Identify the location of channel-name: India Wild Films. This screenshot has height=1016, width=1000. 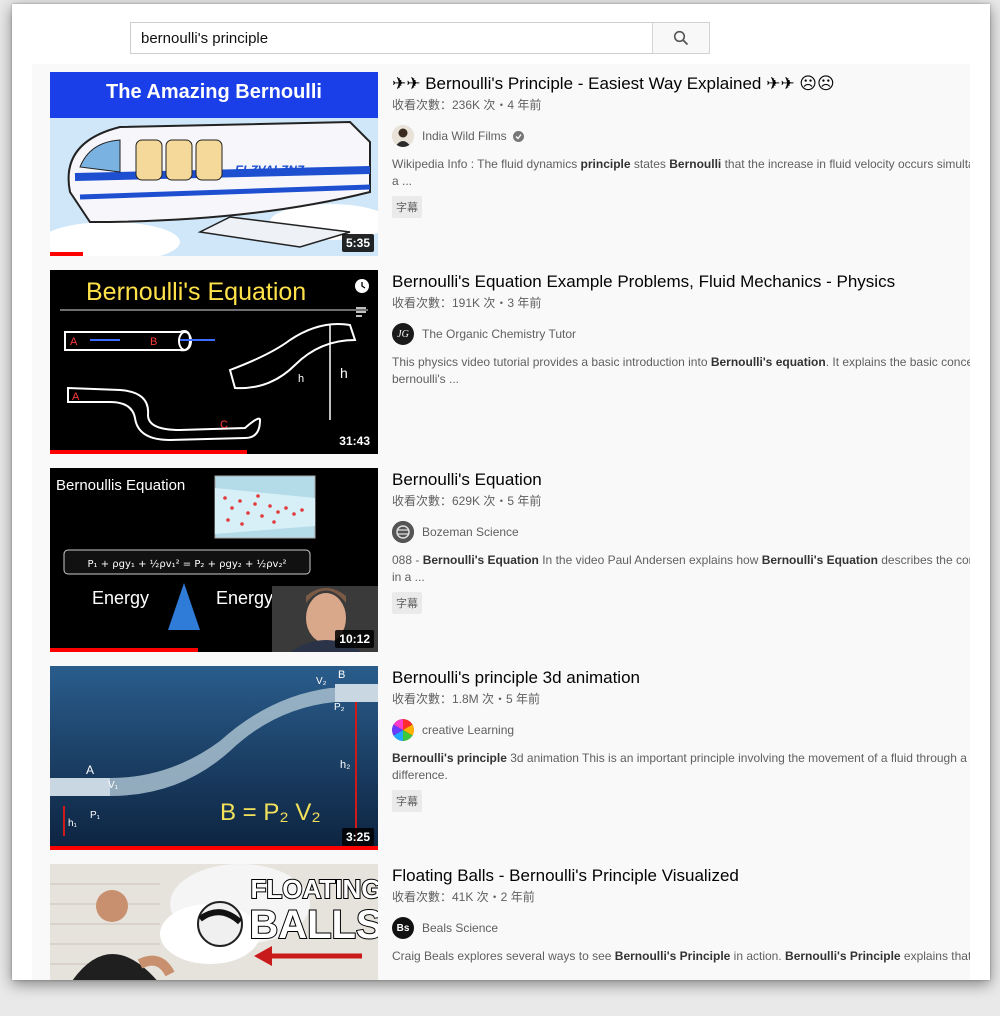
(464, 136).